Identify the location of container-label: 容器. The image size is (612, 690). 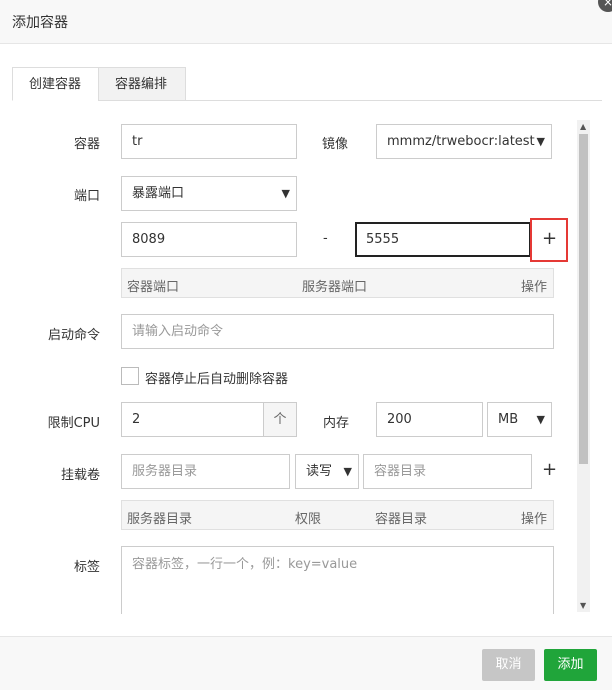
(86, 144).